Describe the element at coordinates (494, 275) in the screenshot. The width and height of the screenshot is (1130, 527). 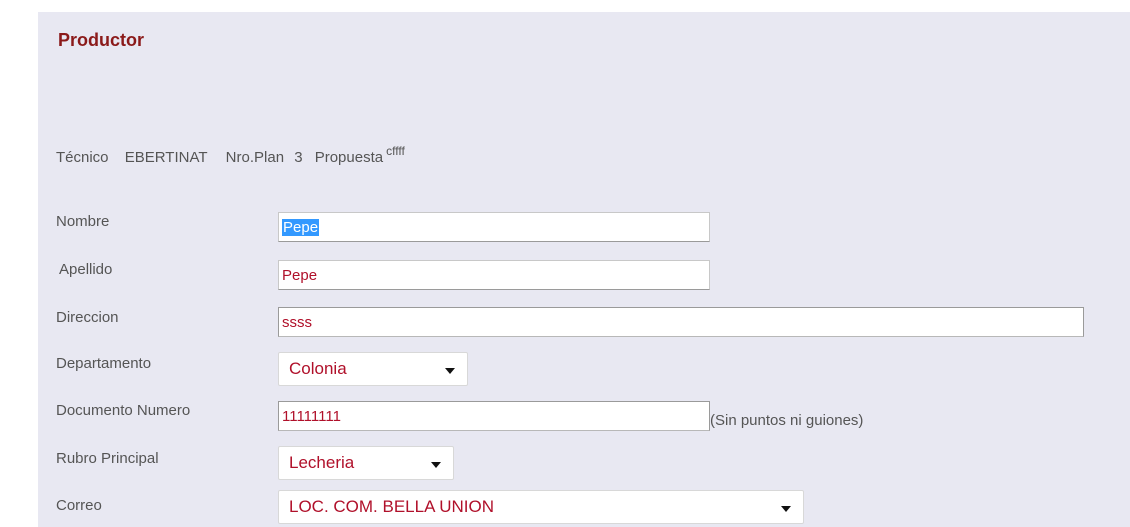
I see `apellido-input: Pepe` at that location.